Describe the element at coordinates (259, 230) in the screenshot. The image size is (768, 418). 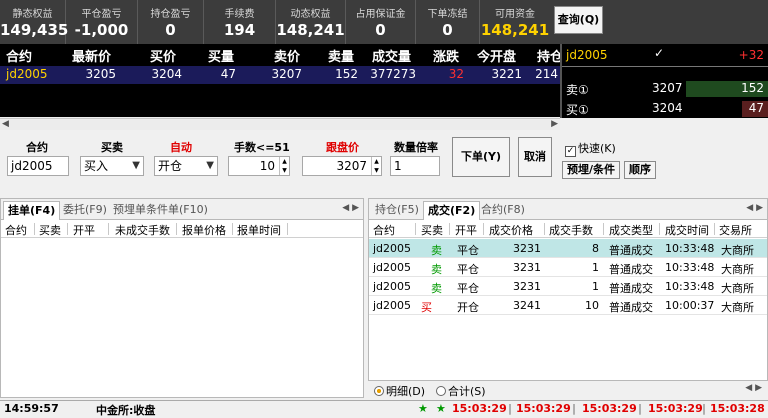
I see `col-order-time: 报单时间` at that location.